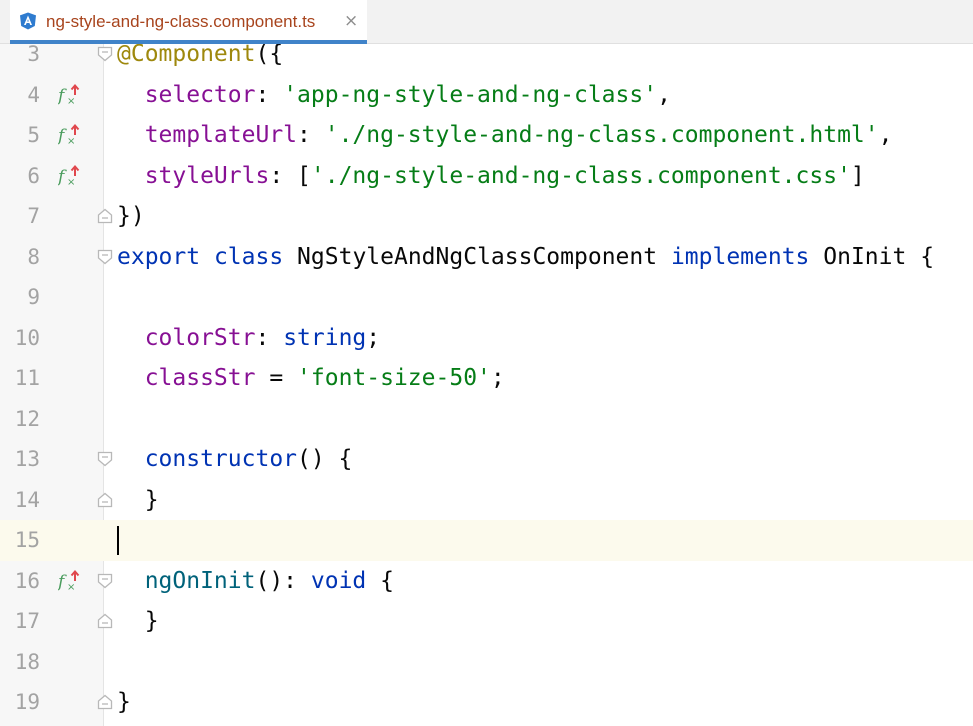 This screenshot has width=973, height=726. Describe the element at coordinates (27, 580) in the screenshot. I see `line-number: 16` at that location.